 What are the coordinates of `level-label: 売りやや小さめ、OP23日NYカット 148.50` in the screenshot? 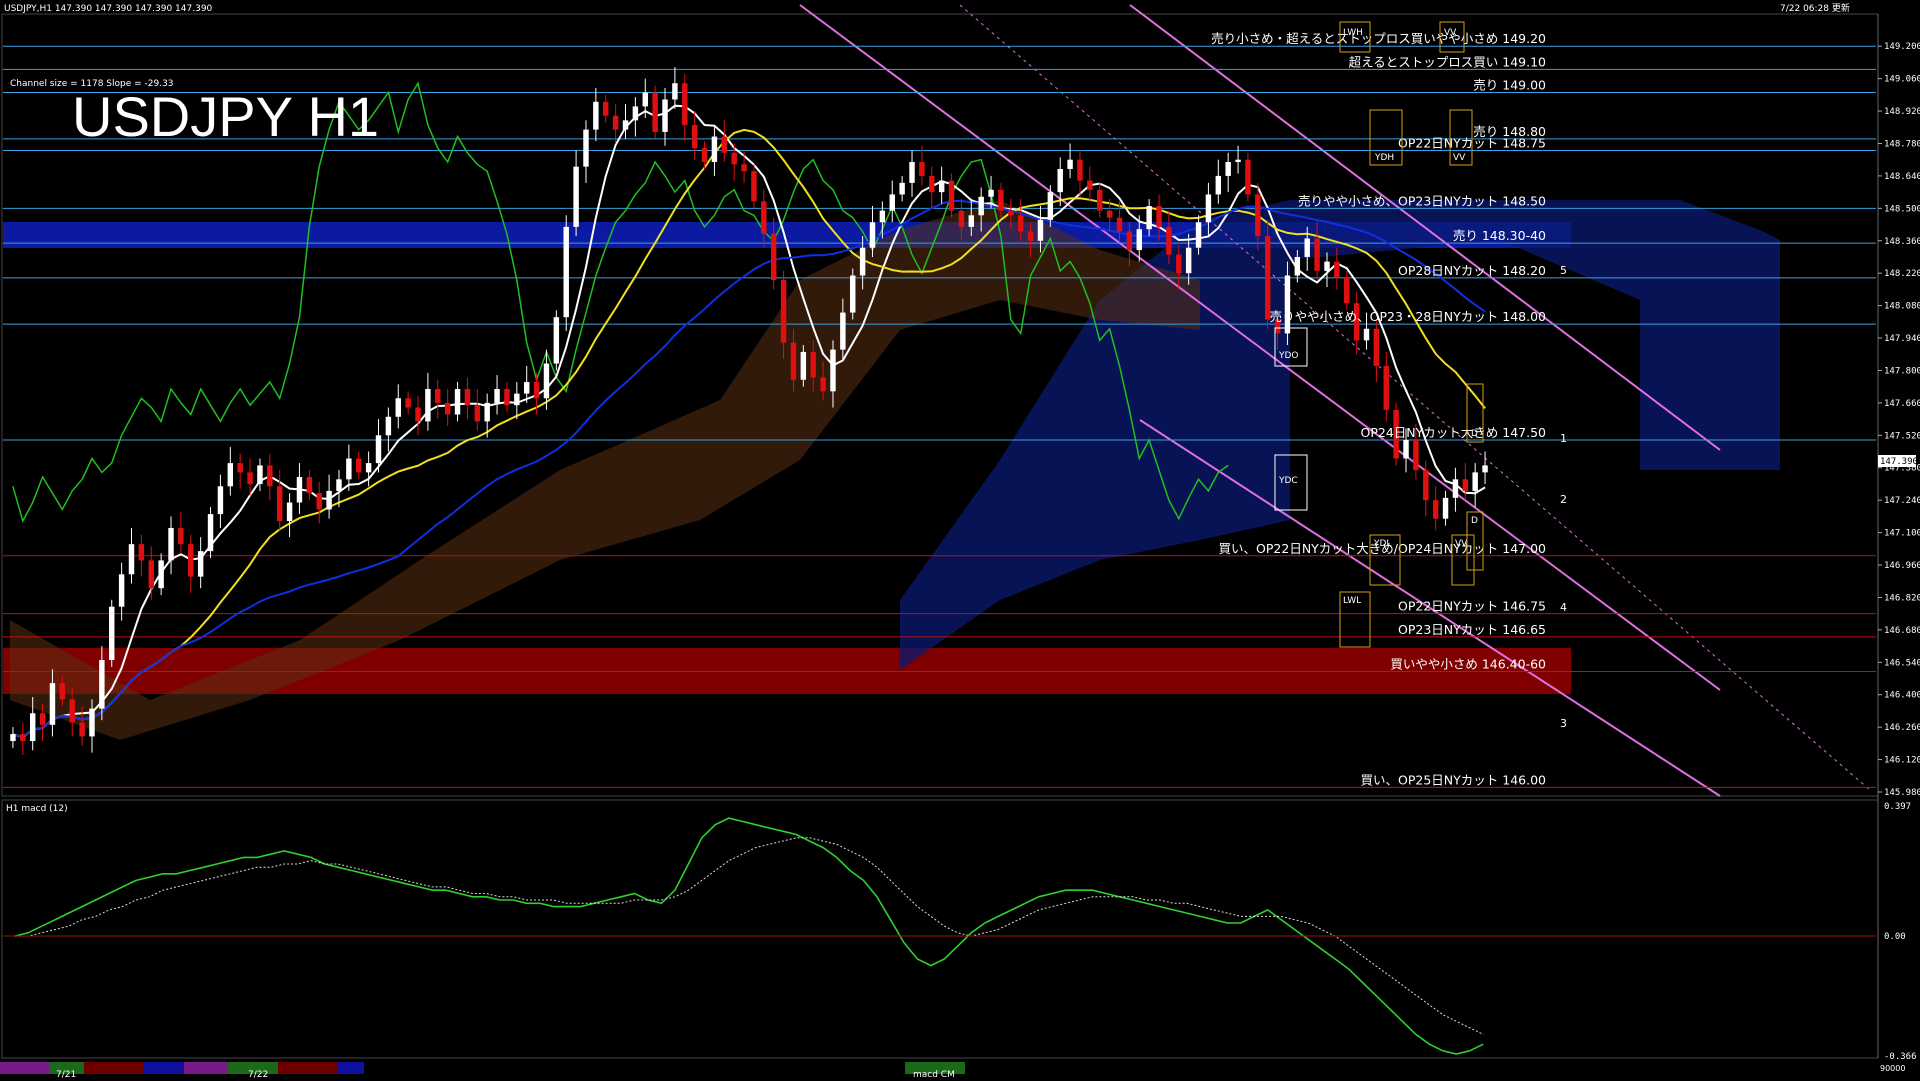 It's located at (1422, 200).